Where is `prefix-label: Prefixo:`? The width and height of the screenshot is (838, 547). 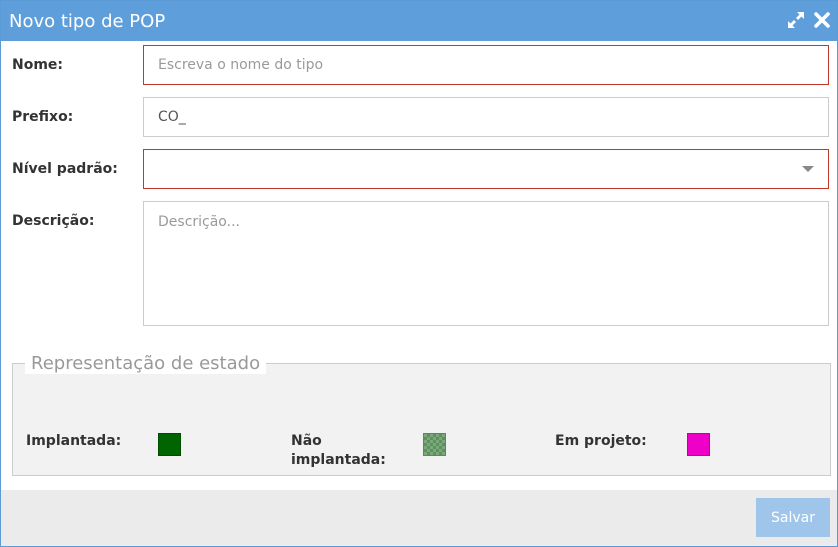
prefix-label: Prefixo: is located at coordinates (43, 117).